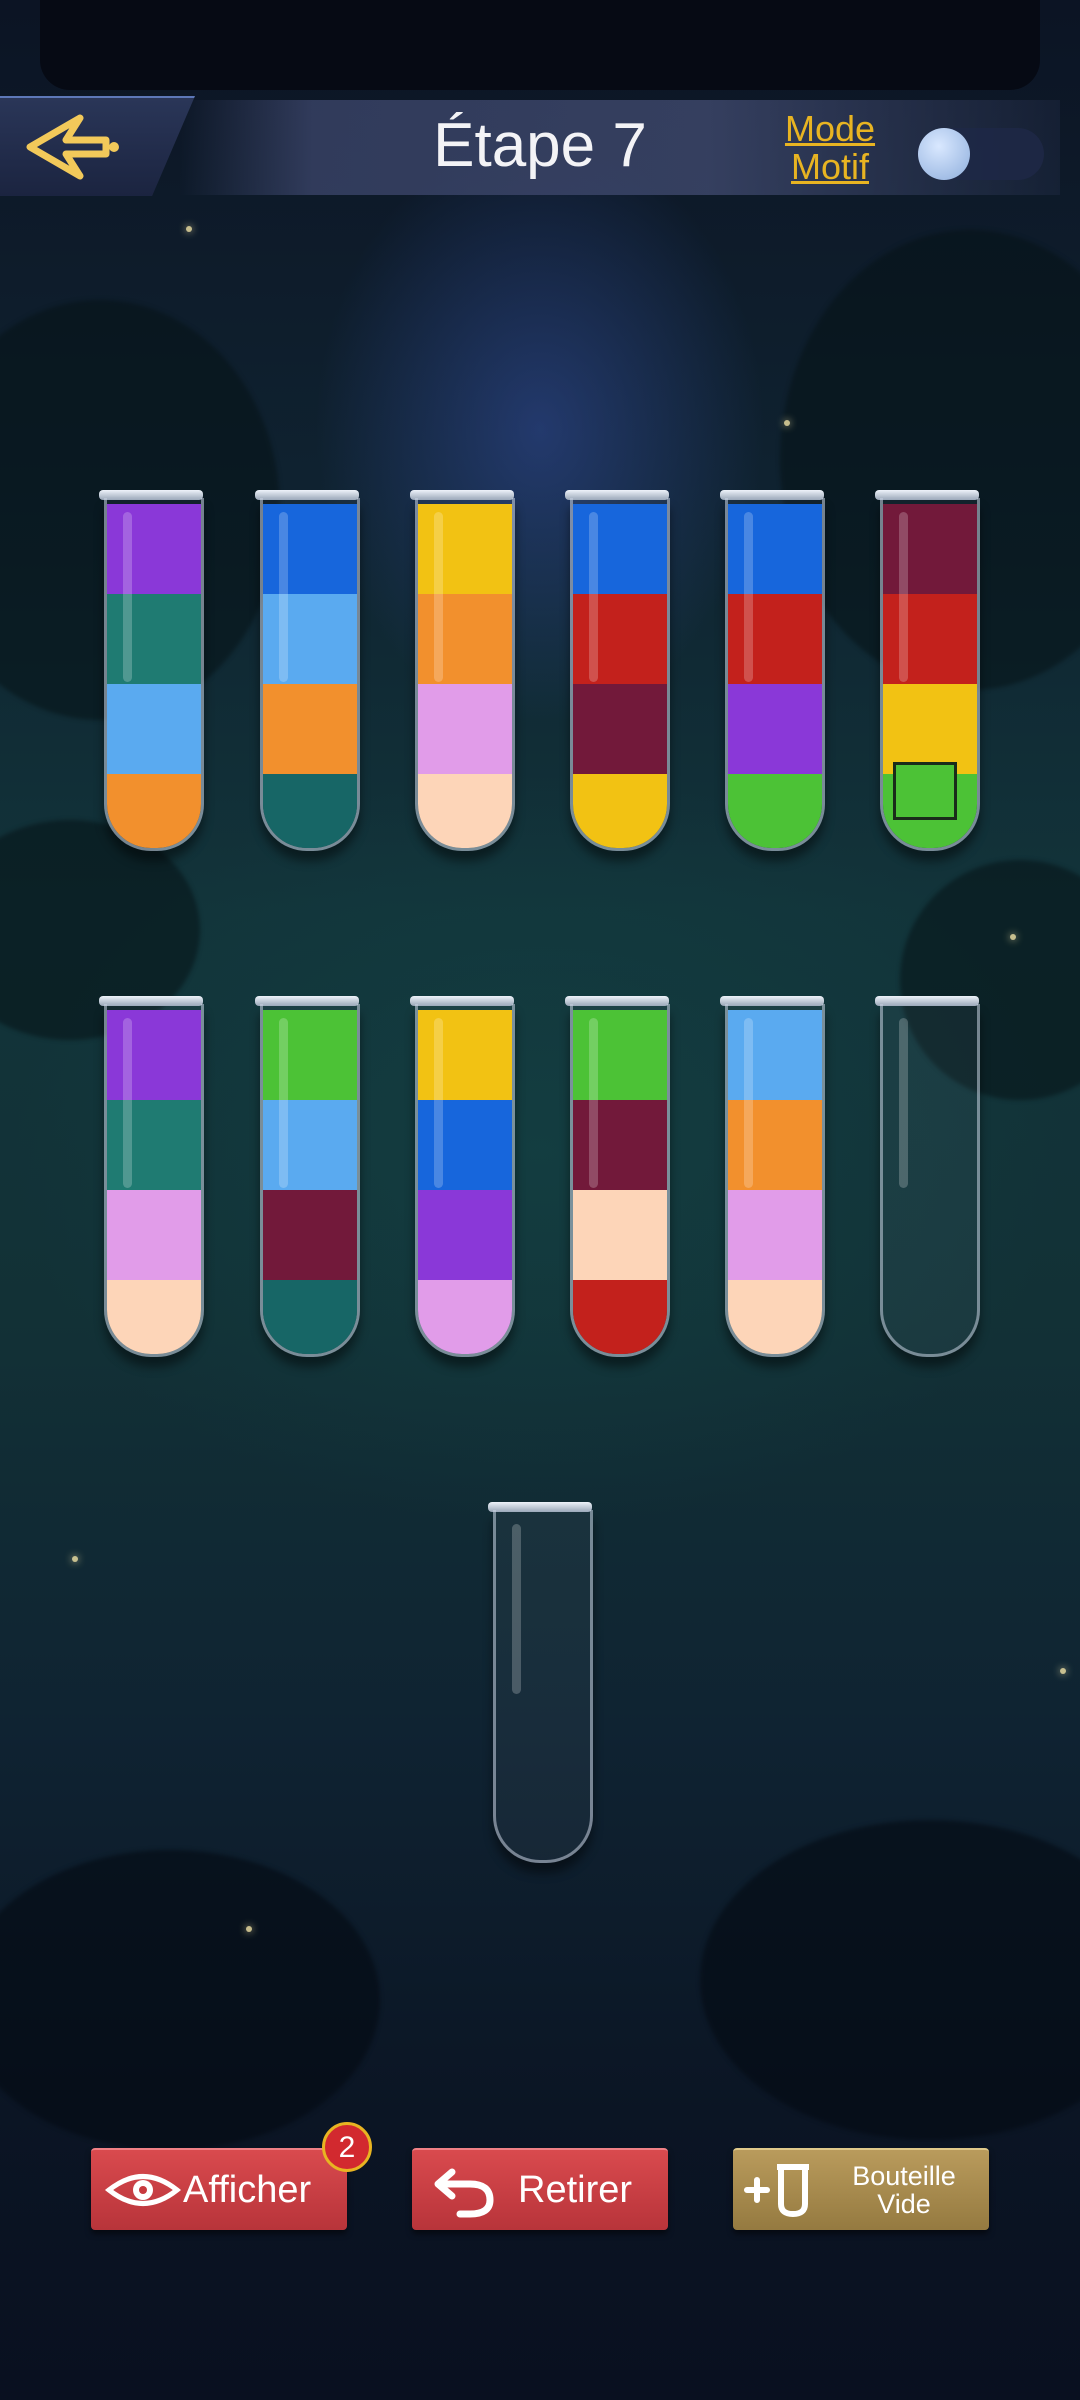 Image resolution: width=1080 pixels, height=2400 pixels. I want to click on undo-label: Retirer, so click(575, 2189).